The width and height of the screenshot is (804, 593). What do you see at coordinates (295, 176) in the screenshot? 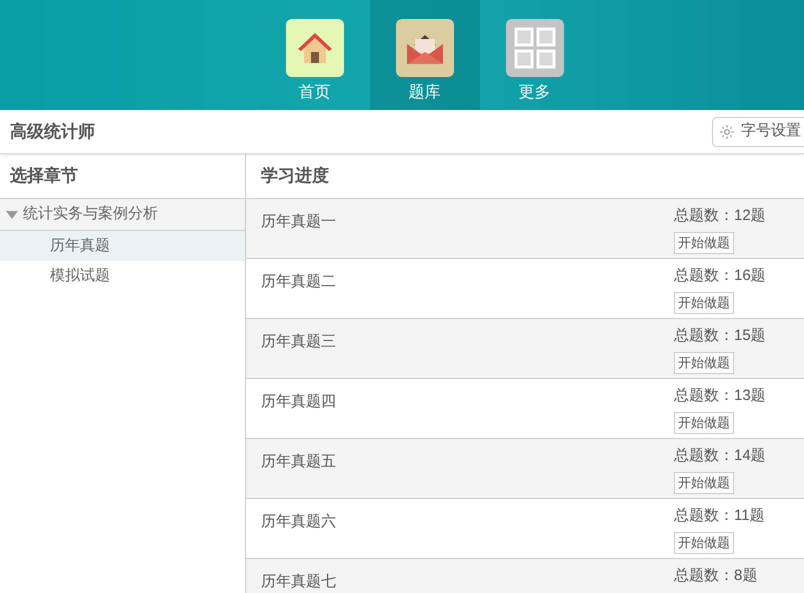
I see `progress-heading: 学习进度` at bounding box center [295, 176].